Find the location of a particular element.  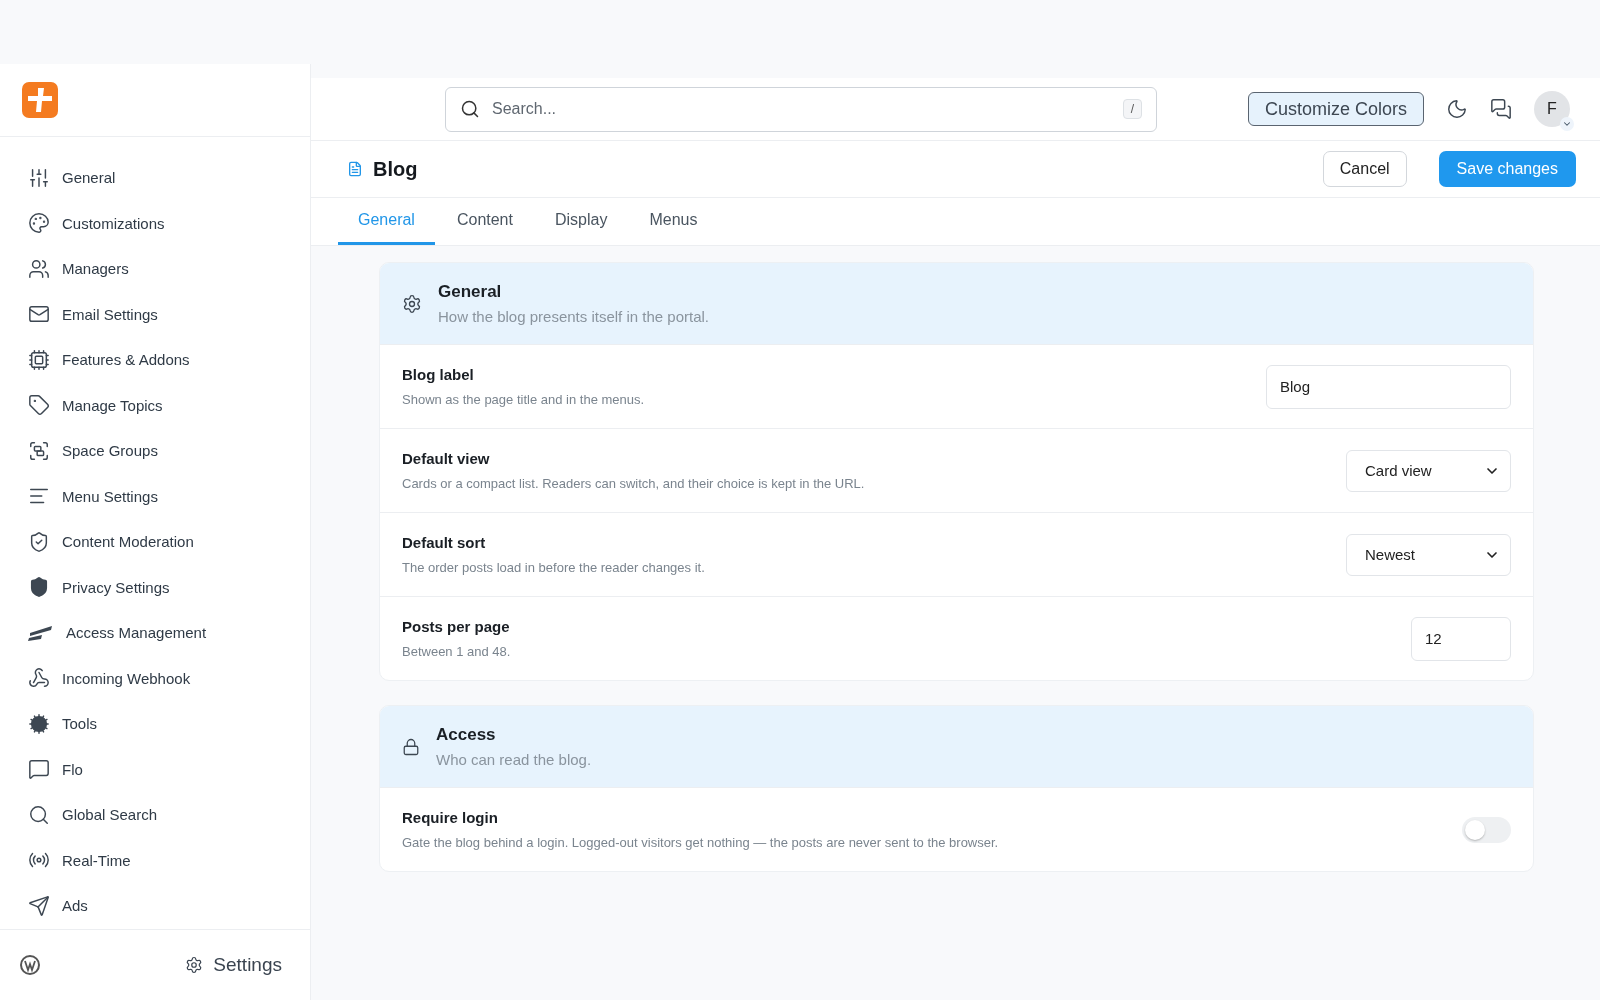

send-icon is located at coordinates (39, 905).